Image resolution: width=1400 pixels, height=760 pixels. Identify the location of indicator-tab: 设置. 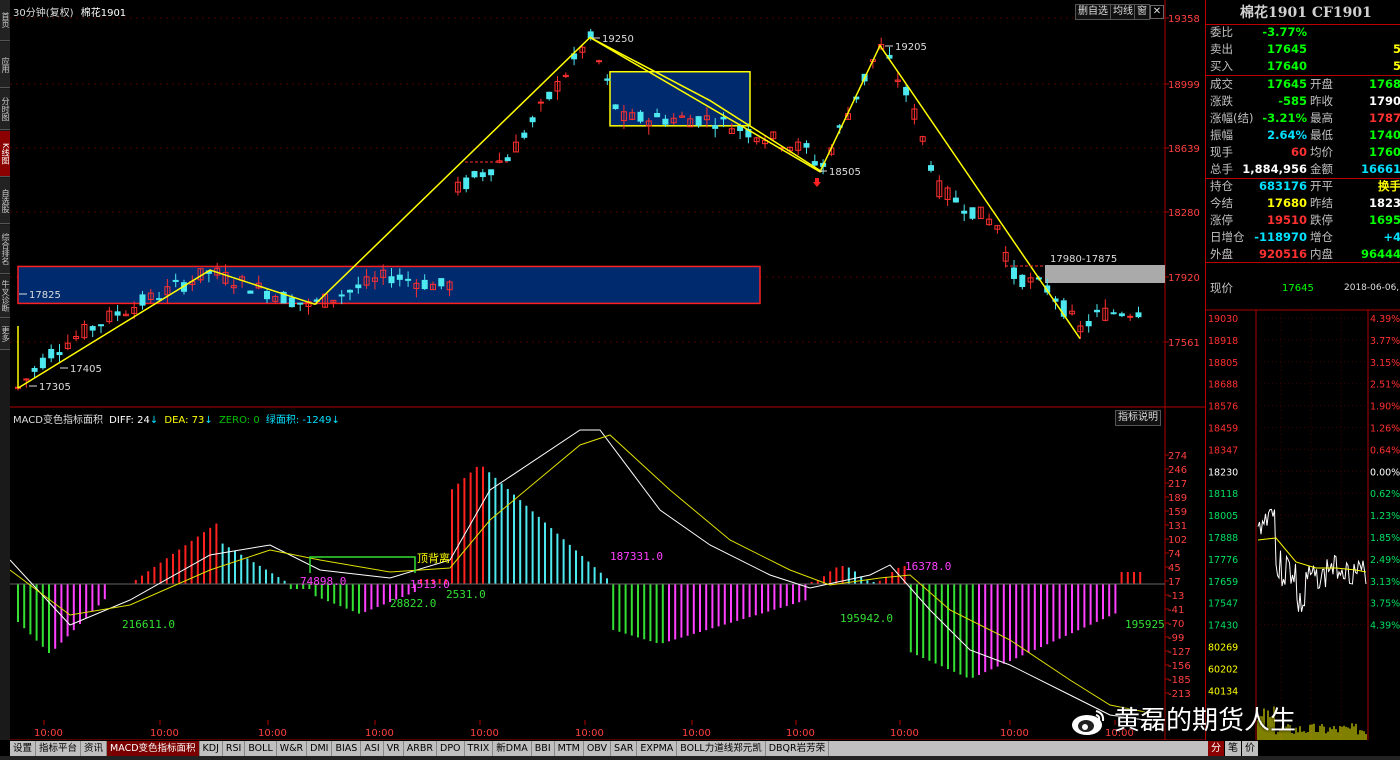
(23, 748).